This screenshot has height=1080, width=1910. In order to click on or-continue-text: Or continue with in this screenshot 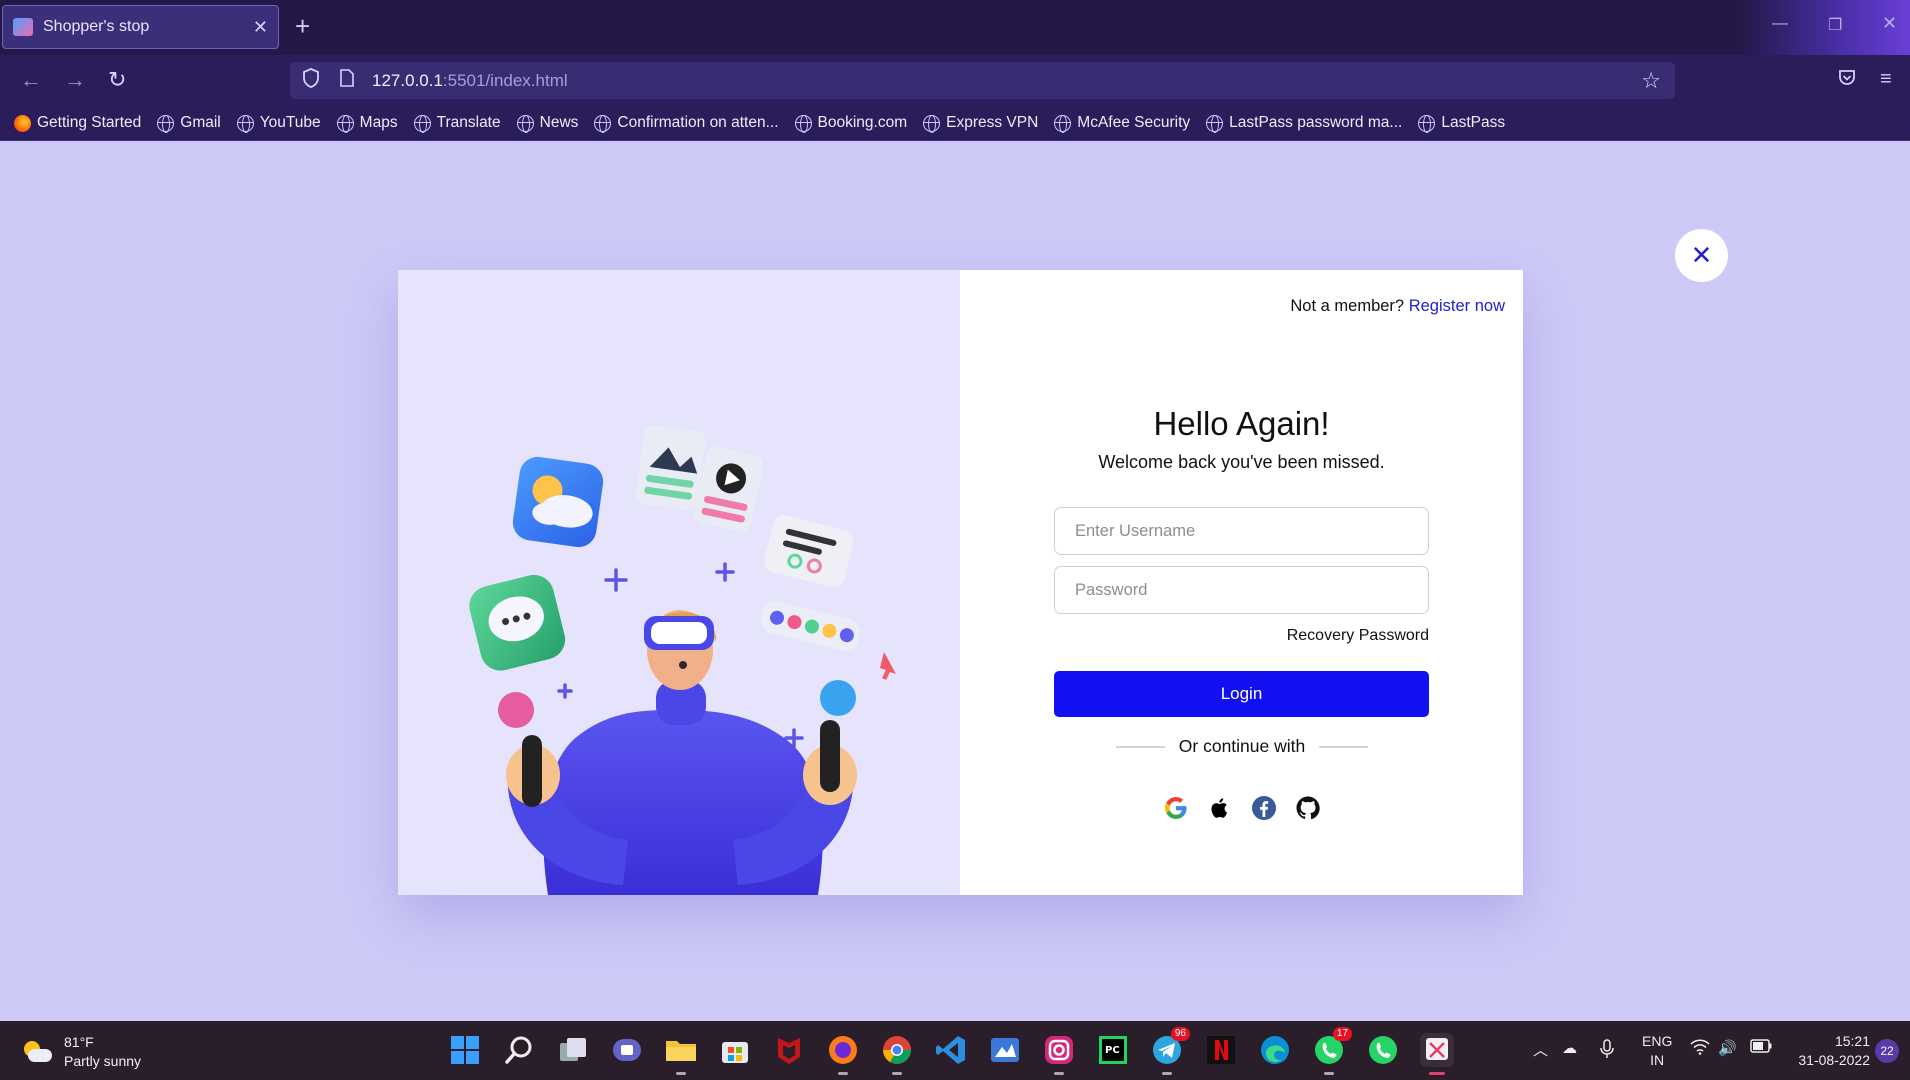, I will do `click(1242, 746)`.